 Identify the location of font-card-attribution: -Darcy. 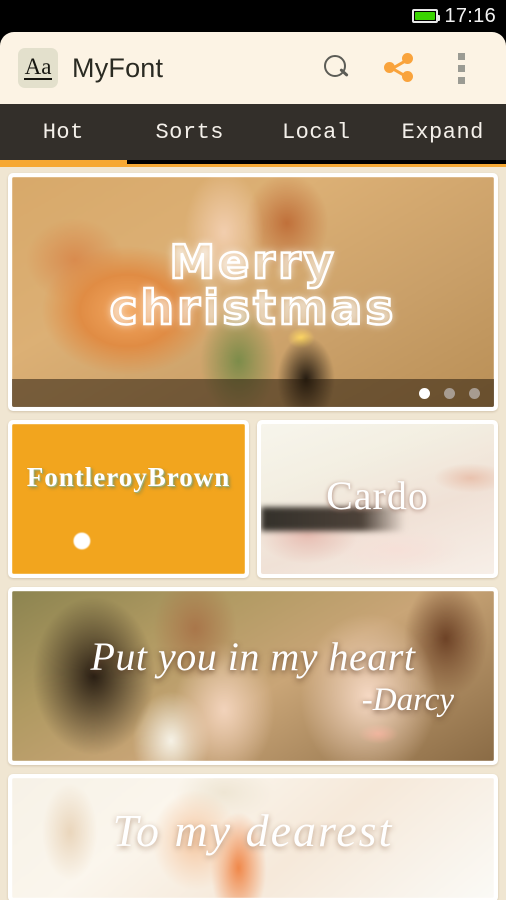
(407, 700).